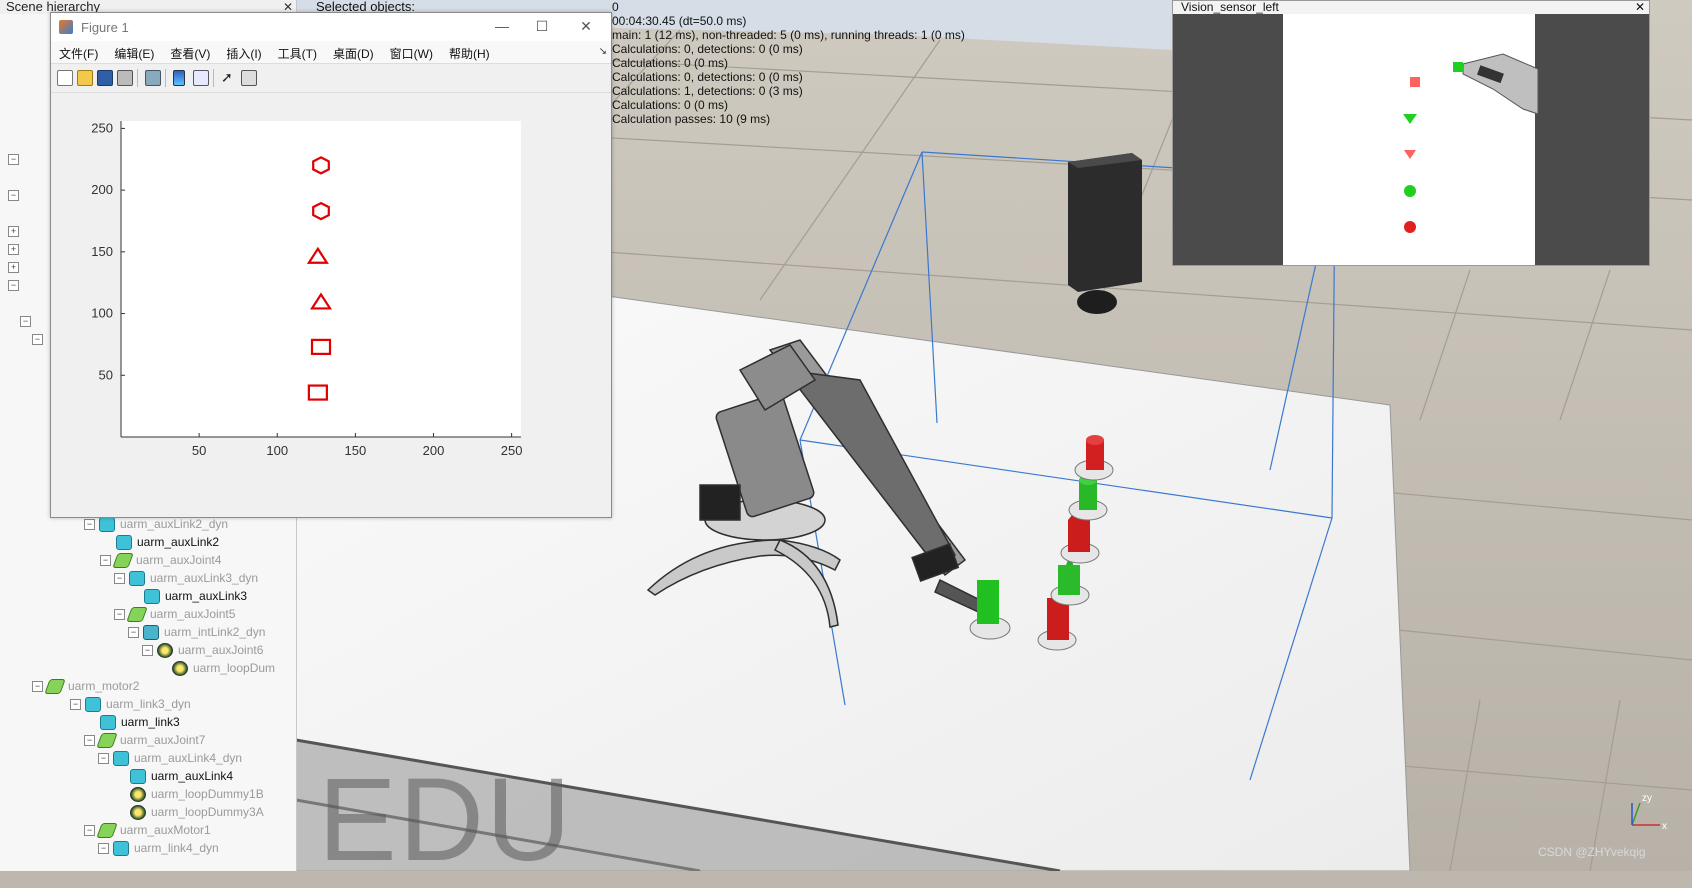  Describe the element at coordinates (106, 374) in the screenshot. I see `y-tick-label: 50` at that location.